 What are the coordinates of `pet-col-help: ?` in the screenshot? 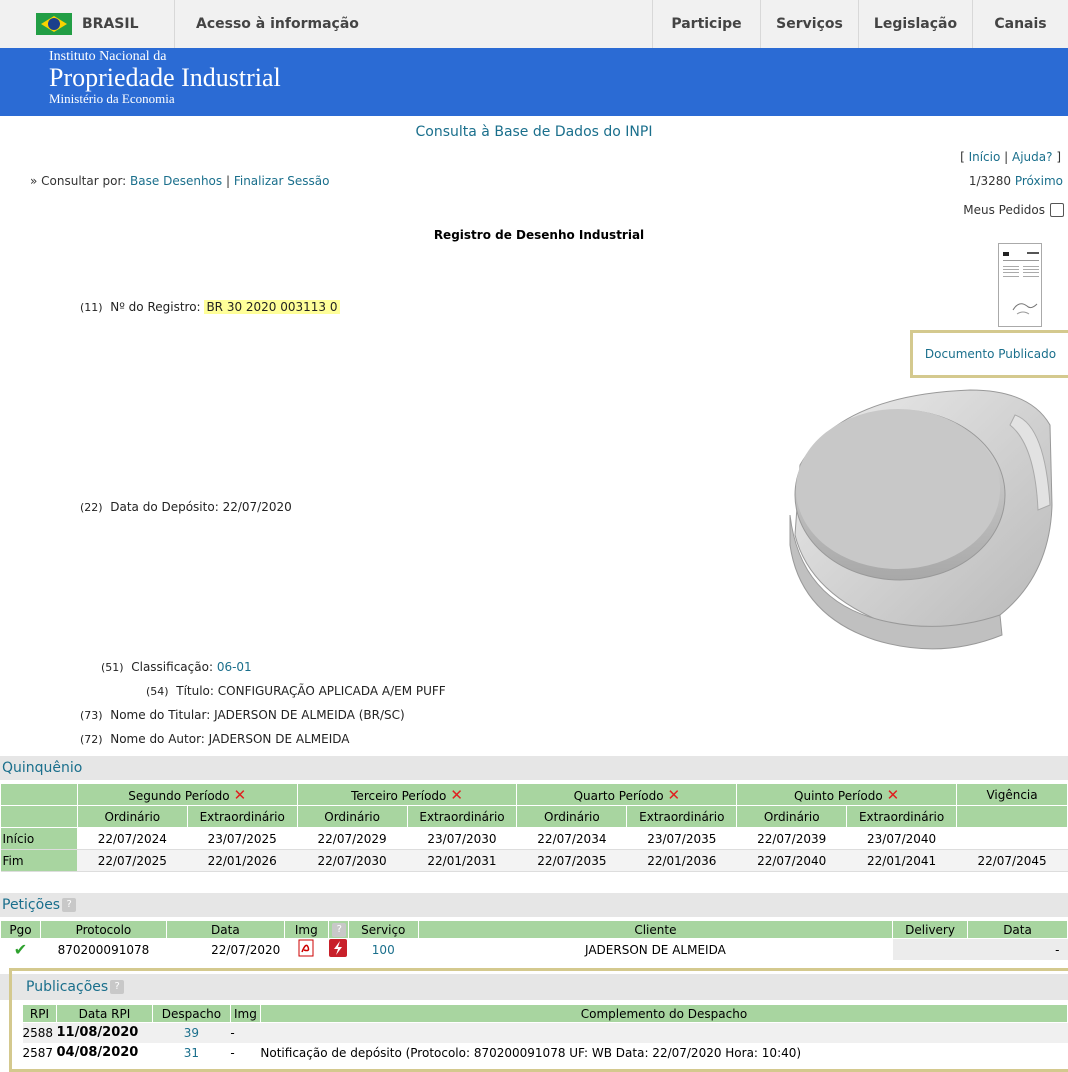 It's located at (338, 929).